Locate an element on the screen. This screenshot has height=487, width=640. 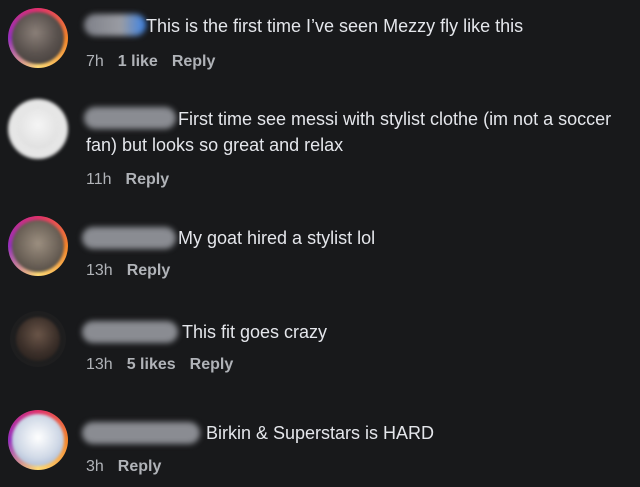
comment-text: Birkin & Superstars is HARD is located at coordinates (320, 433).